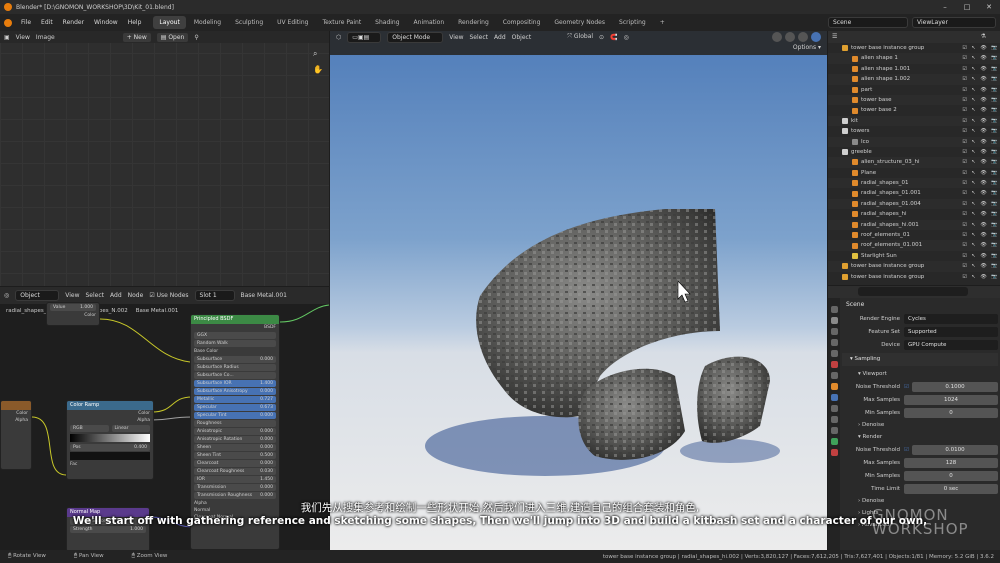  What do you see at coordinates (292, 22) in the screenshot?
I see `tab-uv-editing: UV Editing` at bounding box center [292, 22].